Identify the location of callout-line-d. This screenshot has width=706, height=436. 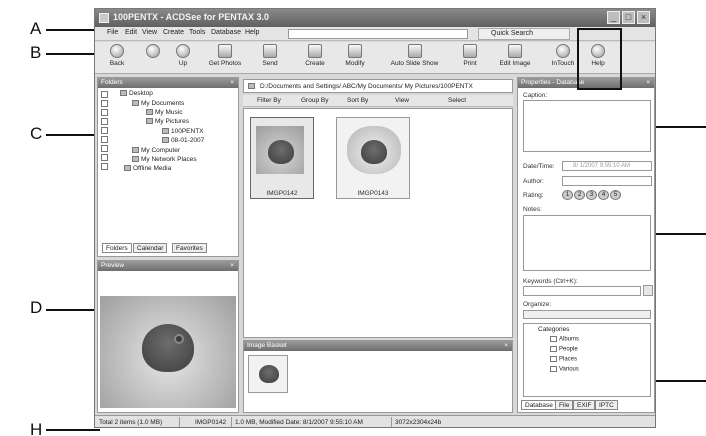
(70, 310).